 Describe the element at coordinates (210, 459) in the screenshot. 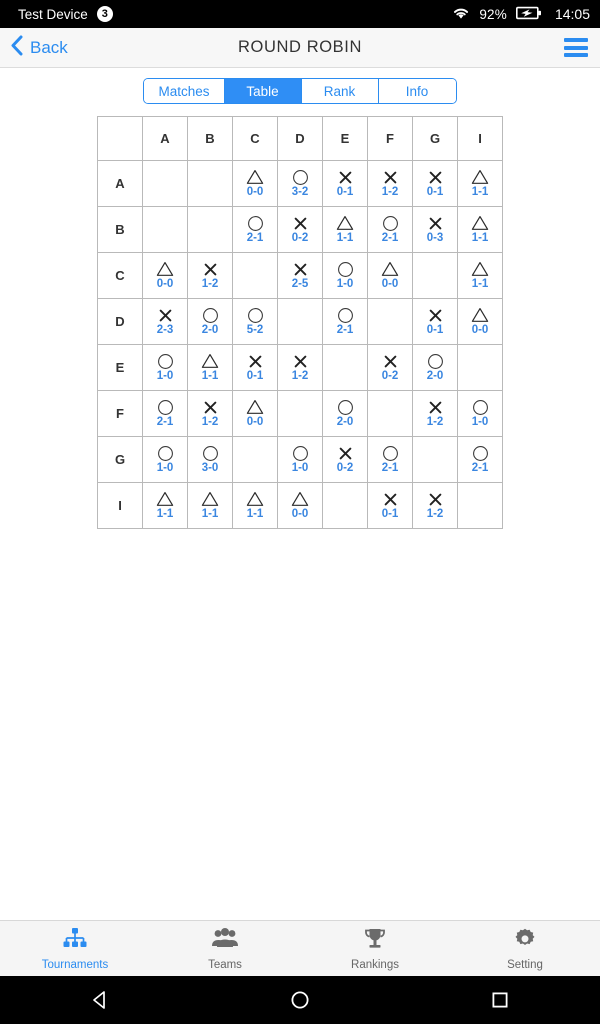

I see `result-cell-g-b: 3-0` at that location.